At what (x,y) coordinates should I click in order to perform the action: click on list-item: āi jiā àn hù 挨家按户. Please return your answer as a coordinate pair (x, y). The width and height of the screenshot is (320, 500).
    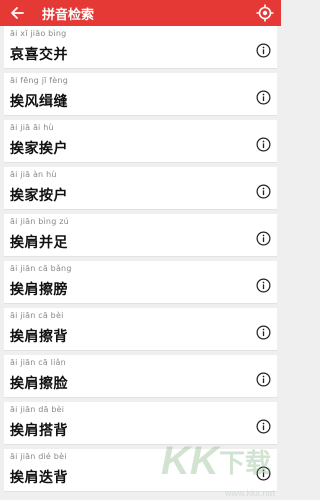
    Looking at the image, I should click on (140, 188).